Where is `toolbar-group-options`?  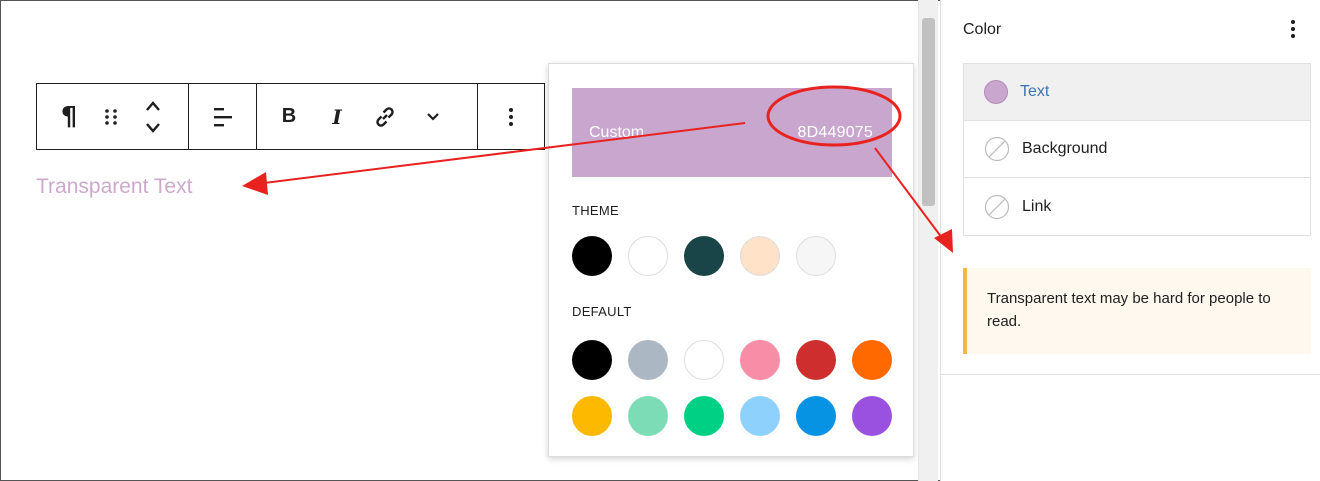
toolbar-group-options is located at coordinates (511, 116).